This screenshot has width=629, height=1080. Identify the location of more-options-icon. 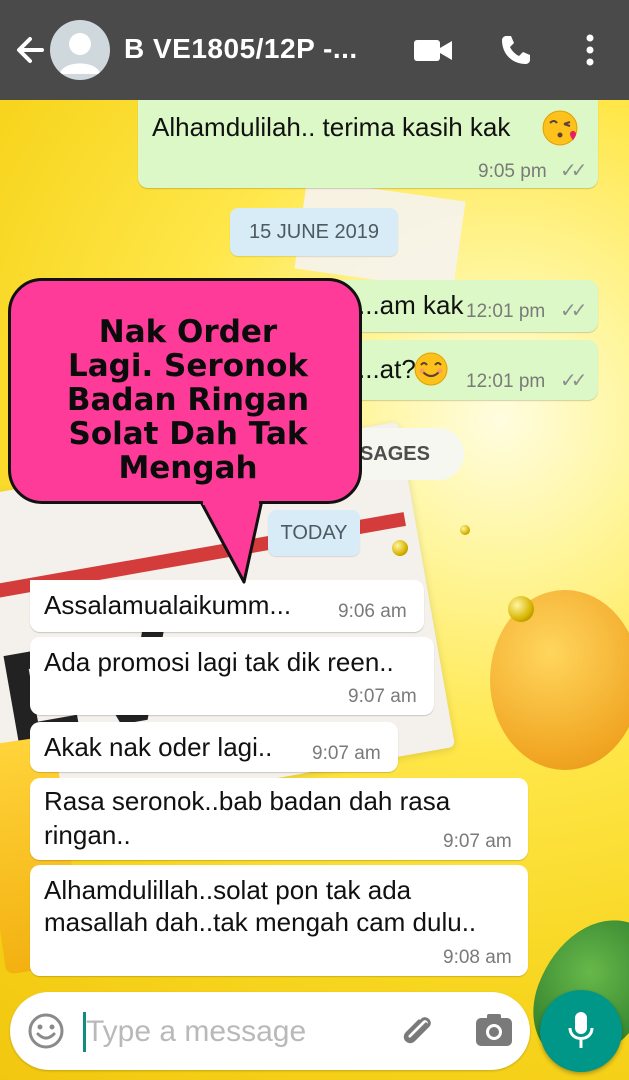
(590, 50).